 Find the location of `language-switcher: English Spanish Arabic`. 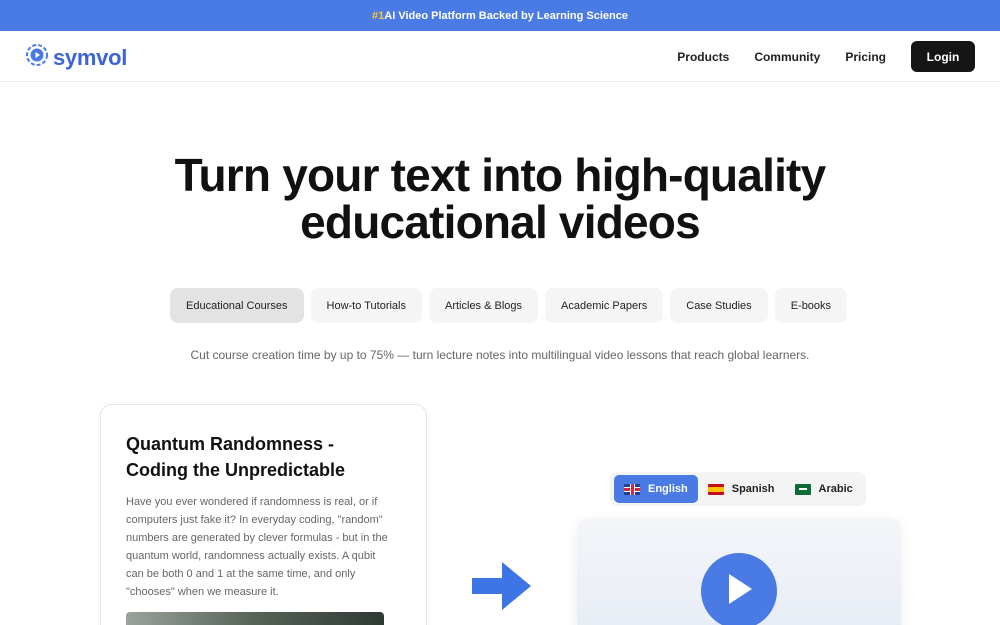

language-switcher: English Spanish Arabic is located at coordinates (738, 489).